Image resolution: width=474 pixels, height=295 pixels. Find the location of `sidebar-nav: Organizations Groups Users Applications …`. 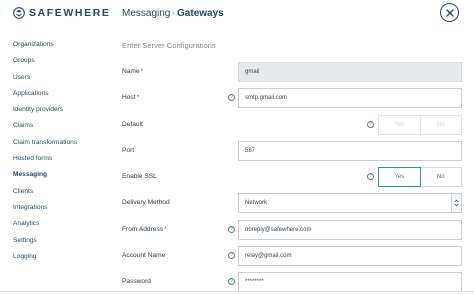

sidebar-nav: Organizations Groups Users Applications … is located at coordinates (45, 155).